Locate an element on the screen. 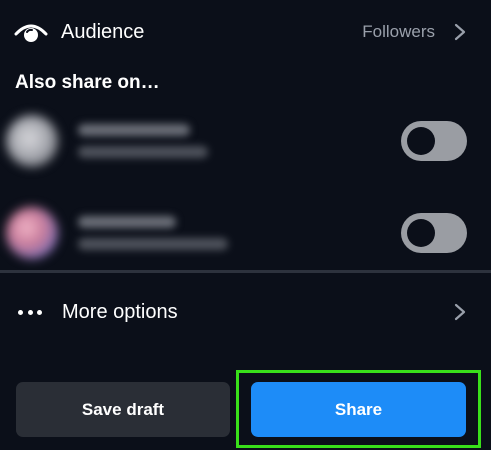 The image size is (491, 450). audience-row: Audience Followers is located at coordinates (245, 32).